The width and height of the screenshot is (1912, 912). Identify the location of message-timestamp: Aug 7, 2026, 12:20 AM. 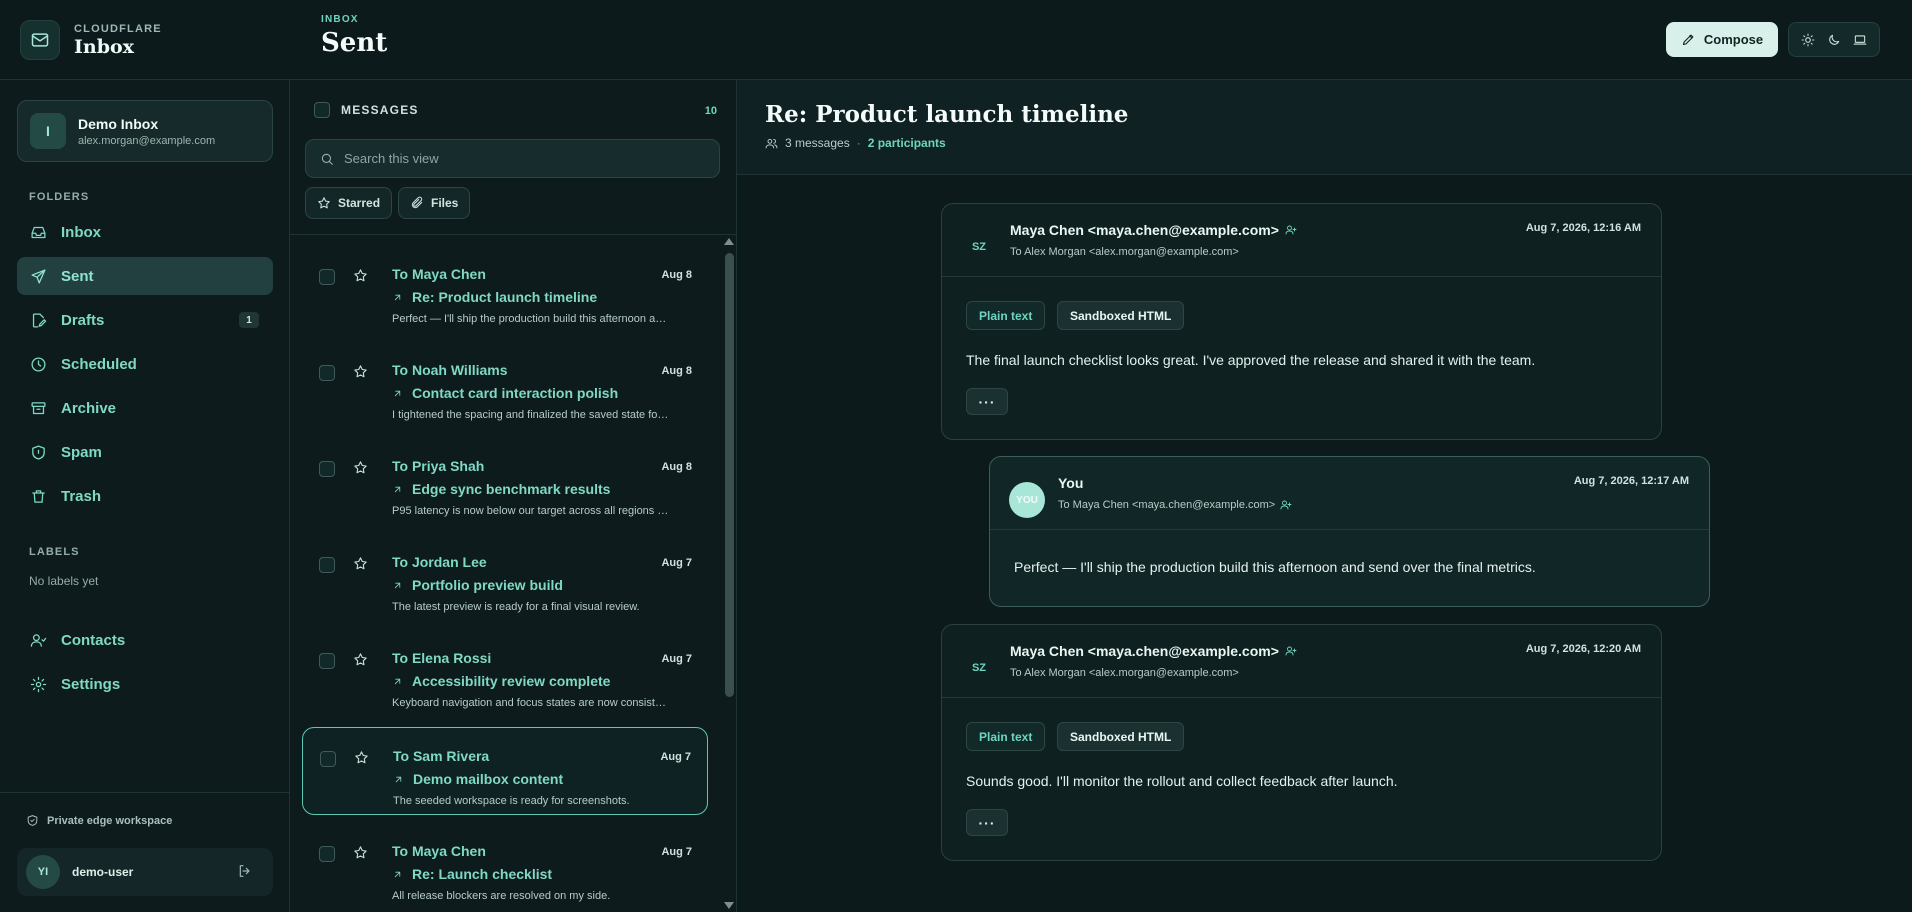
(1583, 649).